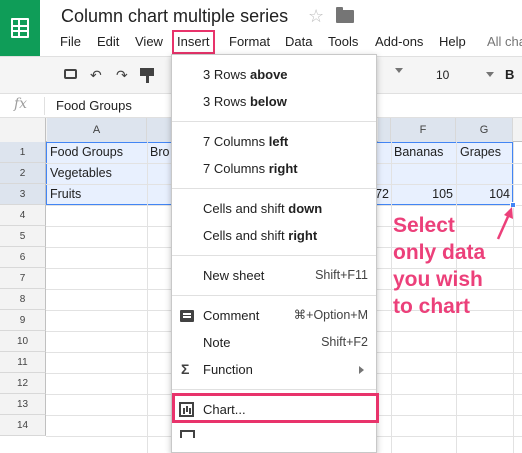 This screenshot has height=453, width=522. Describe the element at coordinates (187, 316) in the screenshot. I see `comment-icon` at that location.